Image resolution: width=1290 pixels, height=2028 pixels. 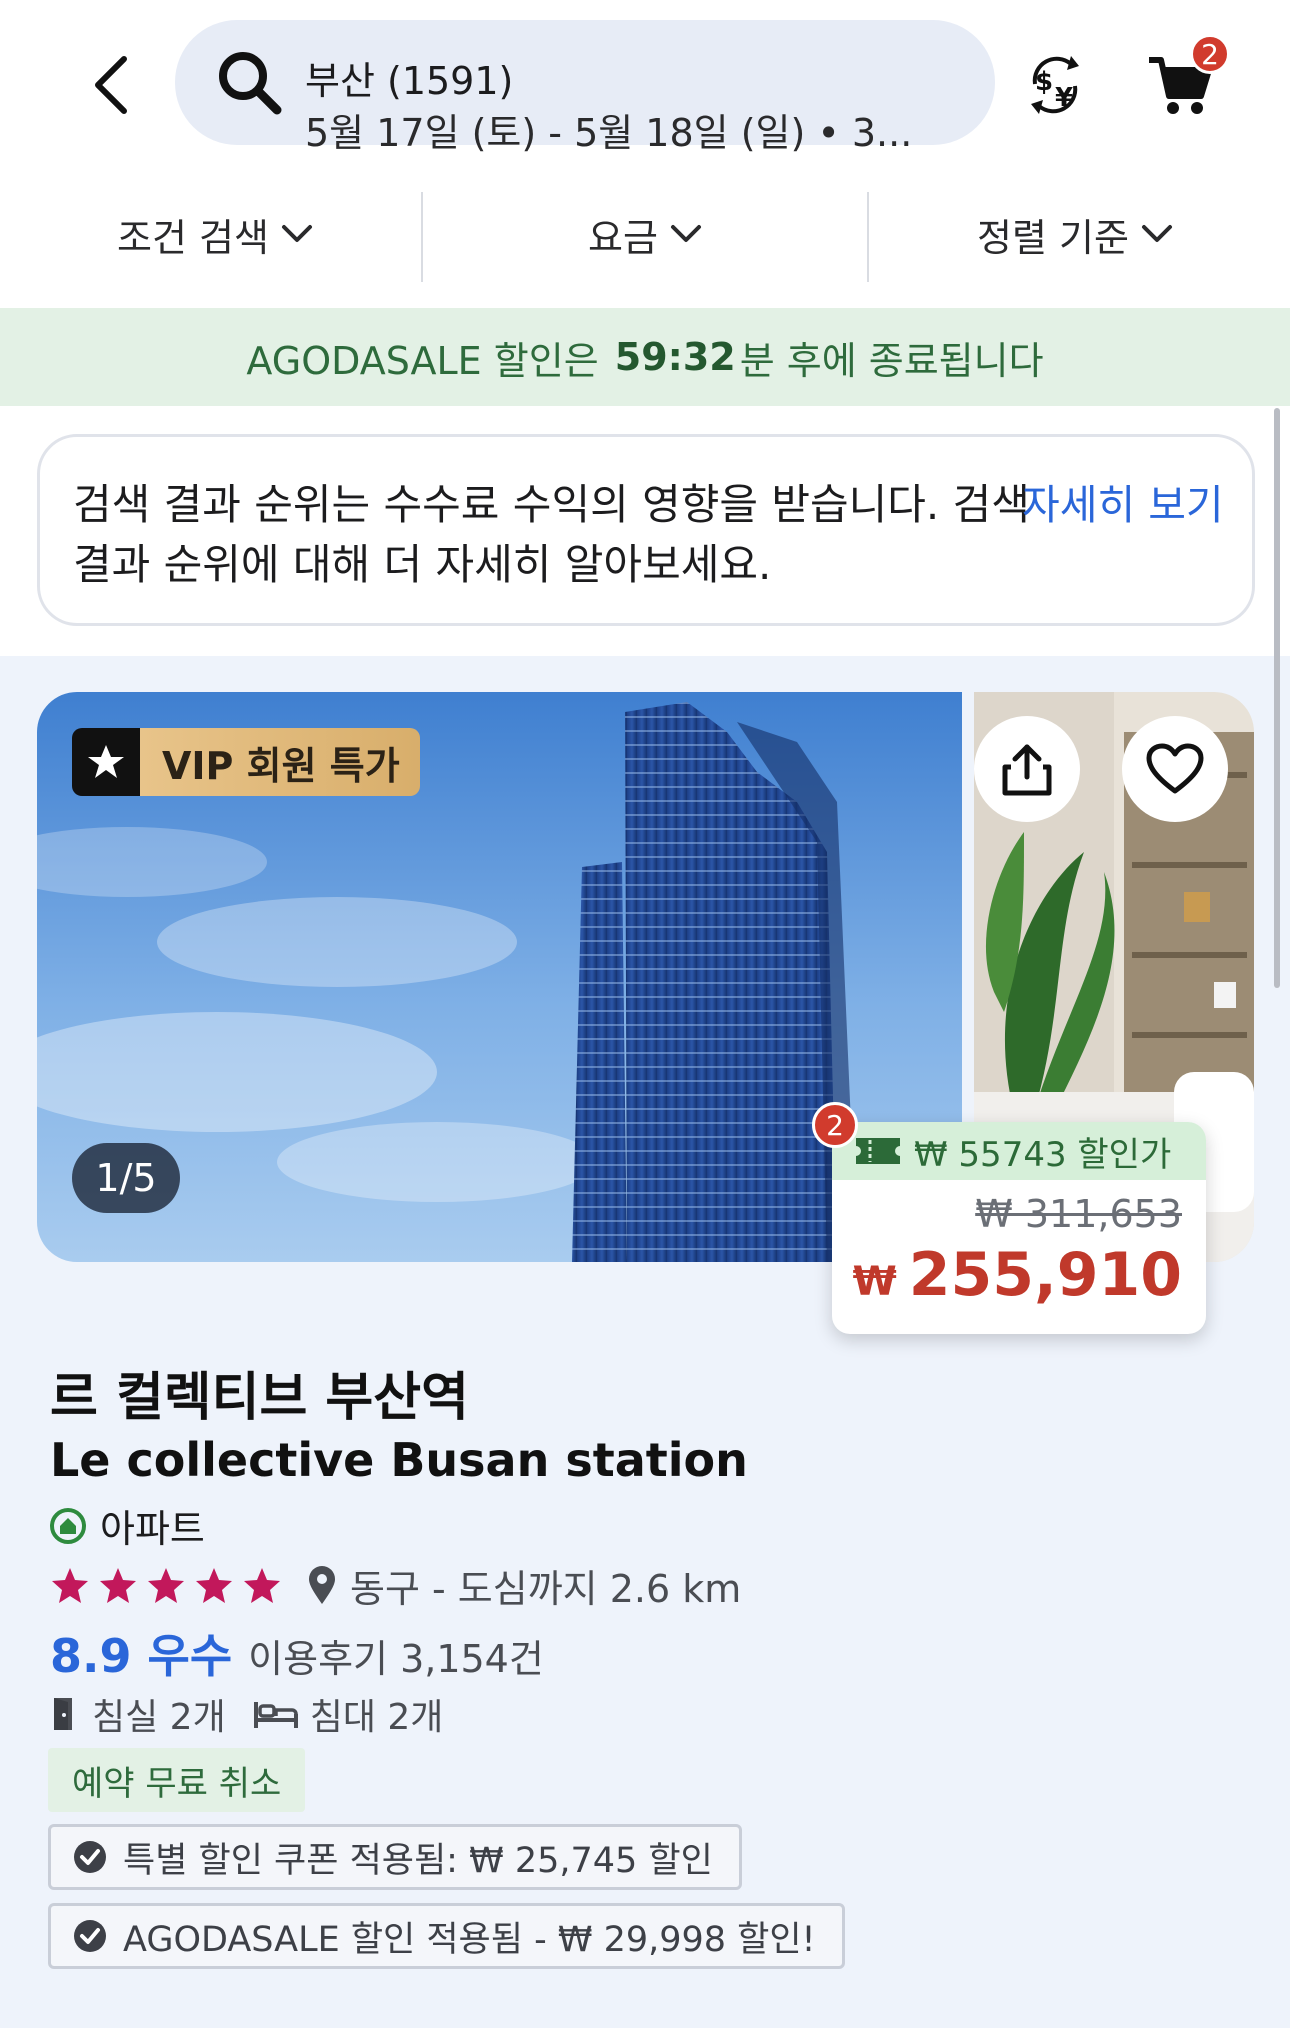 What do you see at coordinates (126, 1178) in the screenshot?
I see `photo-counter: 1/5` at bounding box center [126, 1178].